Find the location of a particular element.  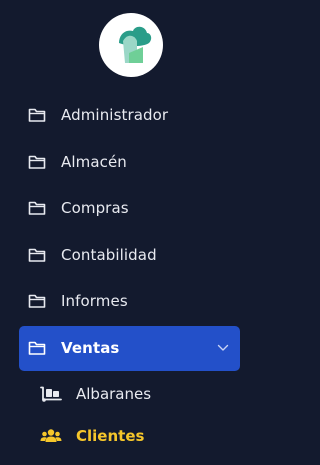

sidebar-subitem-albaranes: Albaranes is located at coordinates (131, 394).